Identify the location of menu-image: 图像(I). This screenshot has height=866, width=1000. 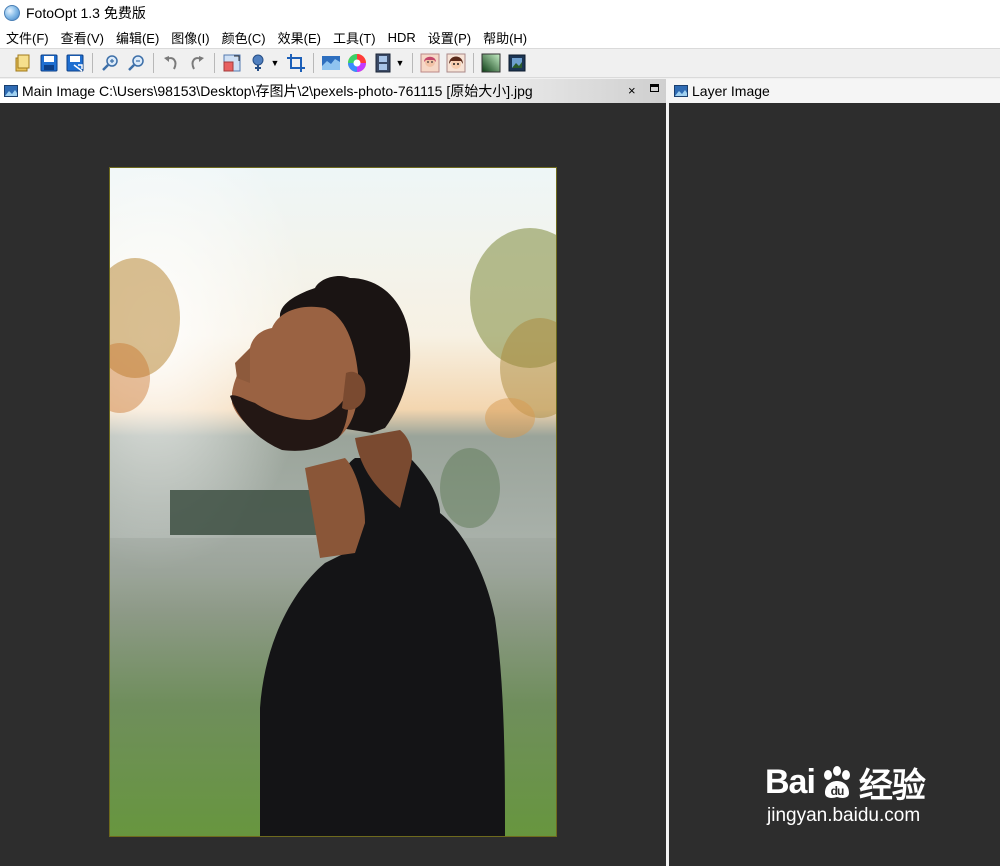
(190, 37).